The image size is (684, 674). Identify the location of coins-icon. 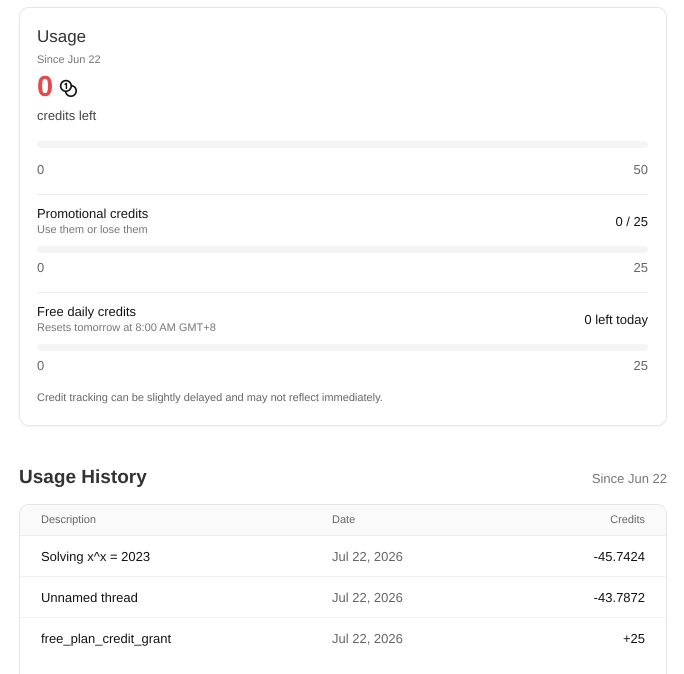
(68, 88).